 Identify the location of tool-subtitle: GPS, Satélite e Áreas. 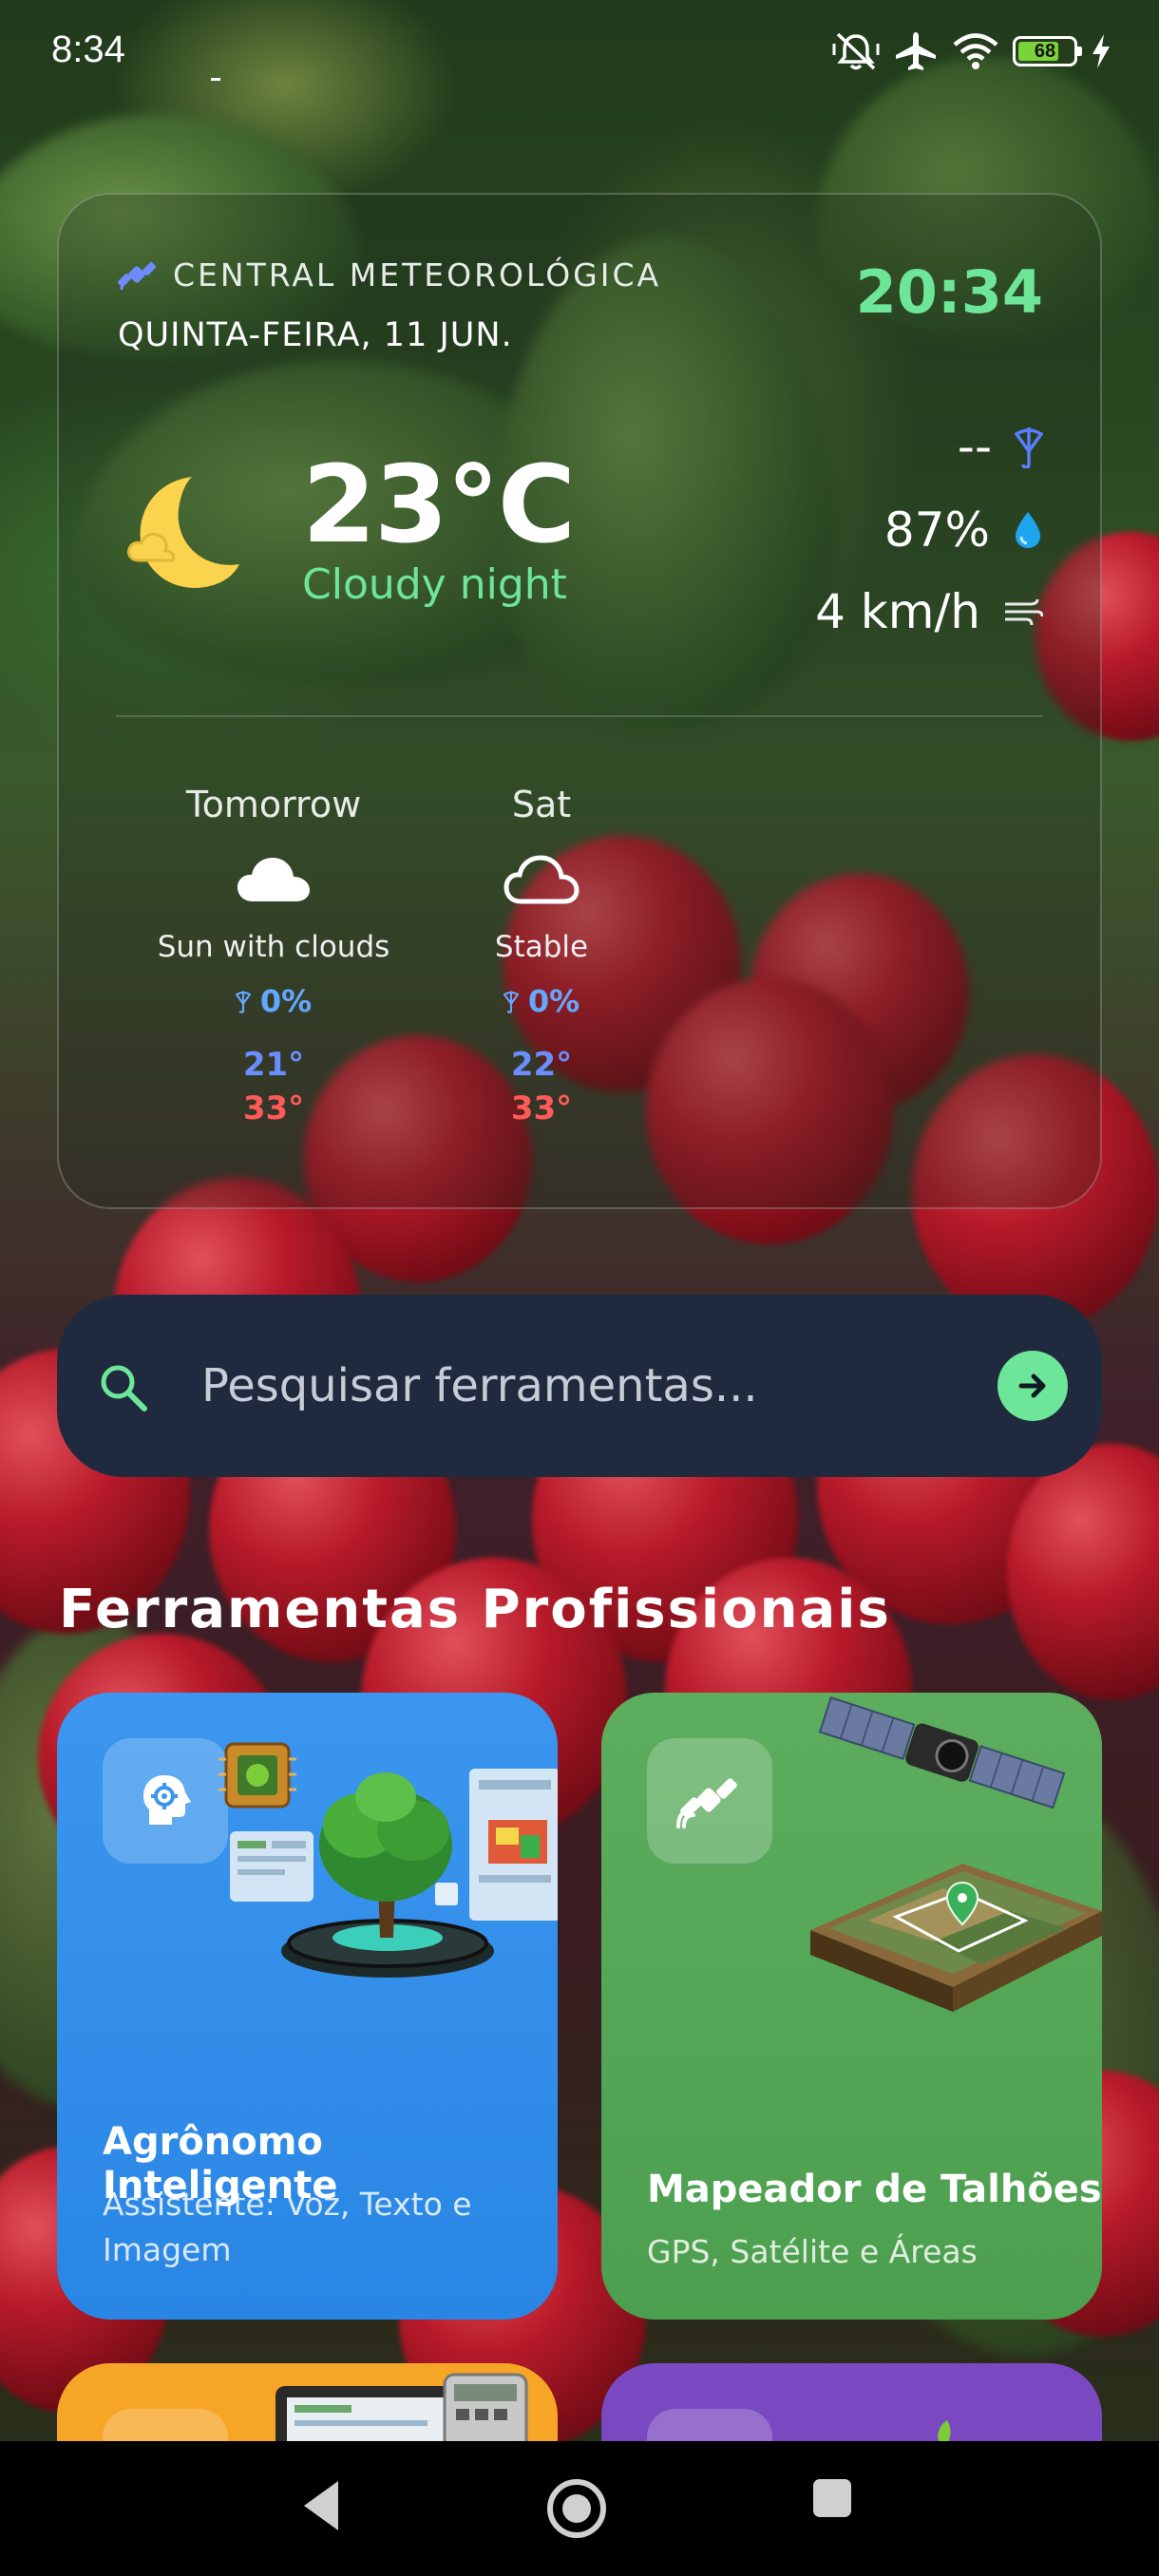
(812, 2251).